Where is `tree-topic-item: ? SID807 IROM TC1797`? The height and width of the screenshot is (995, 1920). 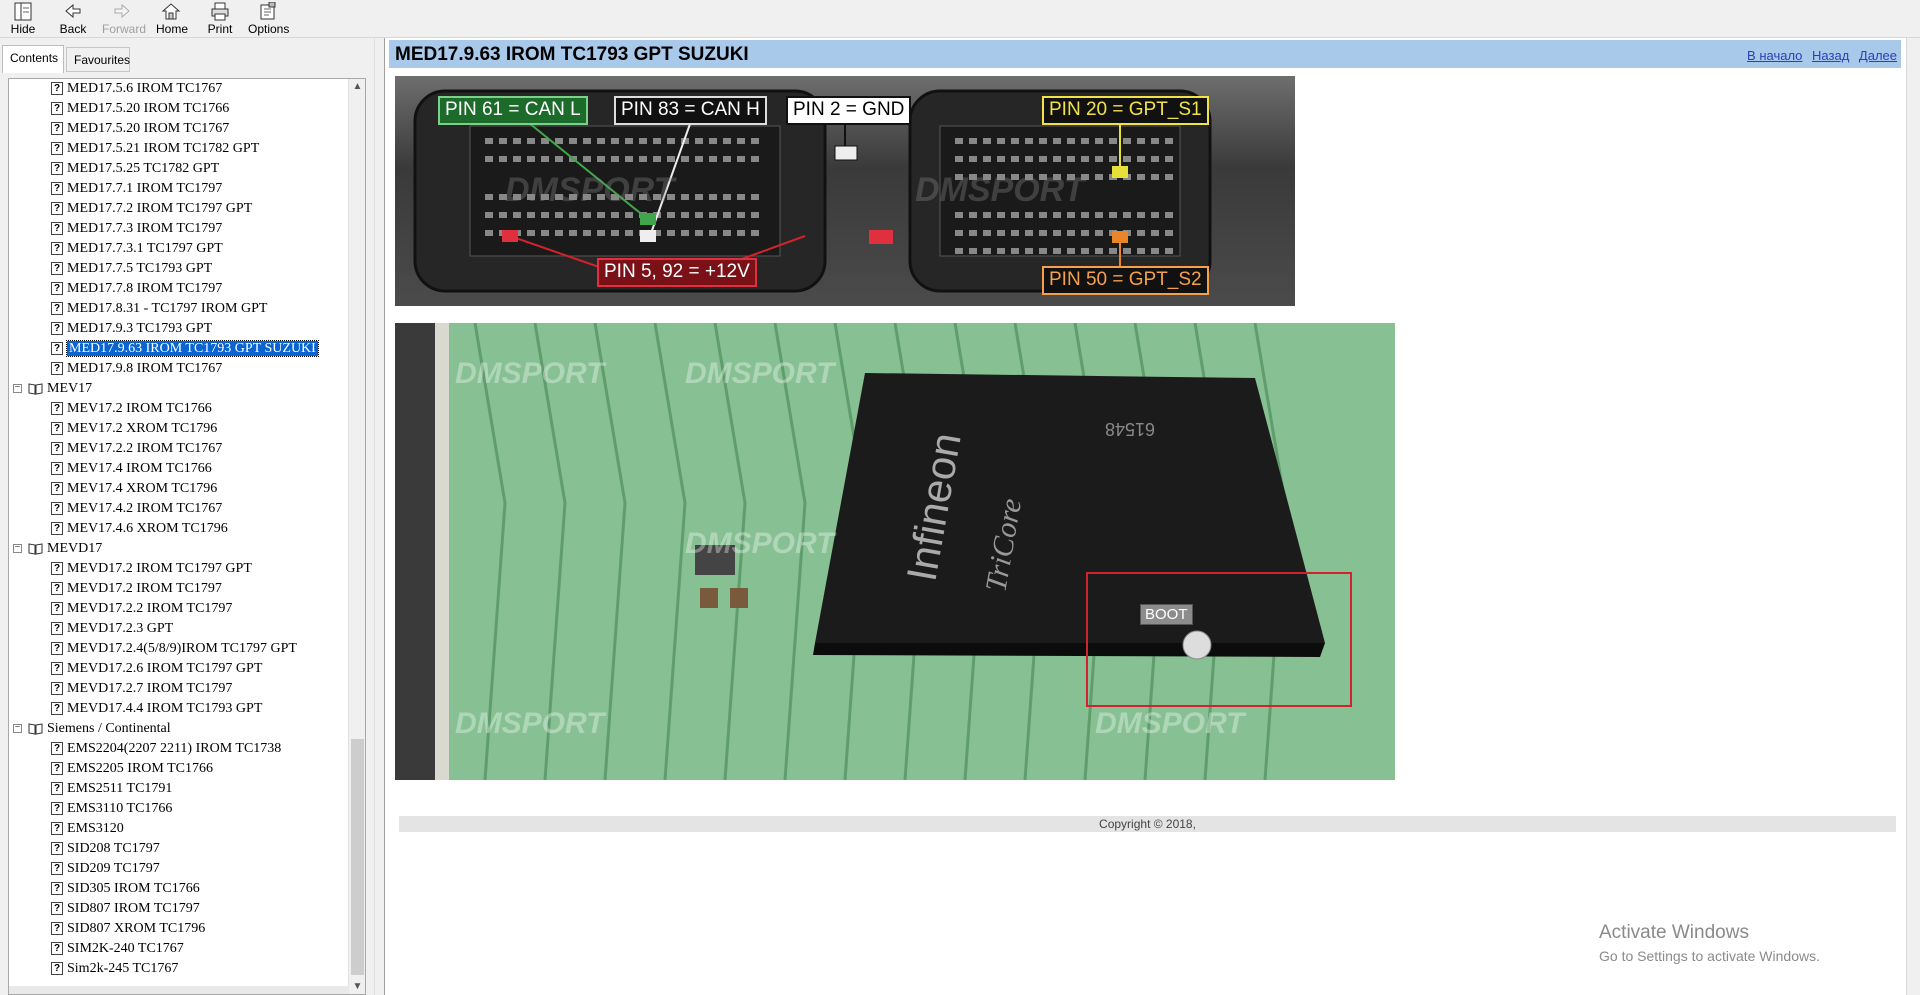 tree-topic-item: ? SID807 IROM TC1797 is located at coordinates (125, 909).